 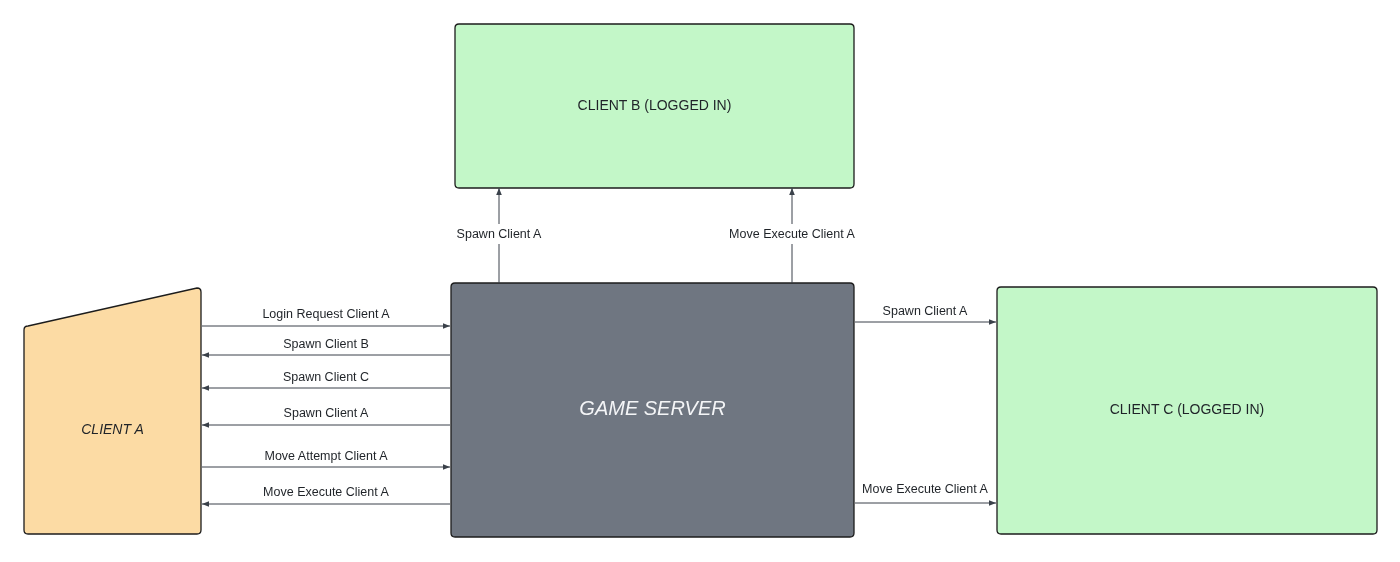 What do you see at coordinates (326, 344) in the screenshot?
I see `arrow-label: Spawn Client B` at bounding box center [326, 344].